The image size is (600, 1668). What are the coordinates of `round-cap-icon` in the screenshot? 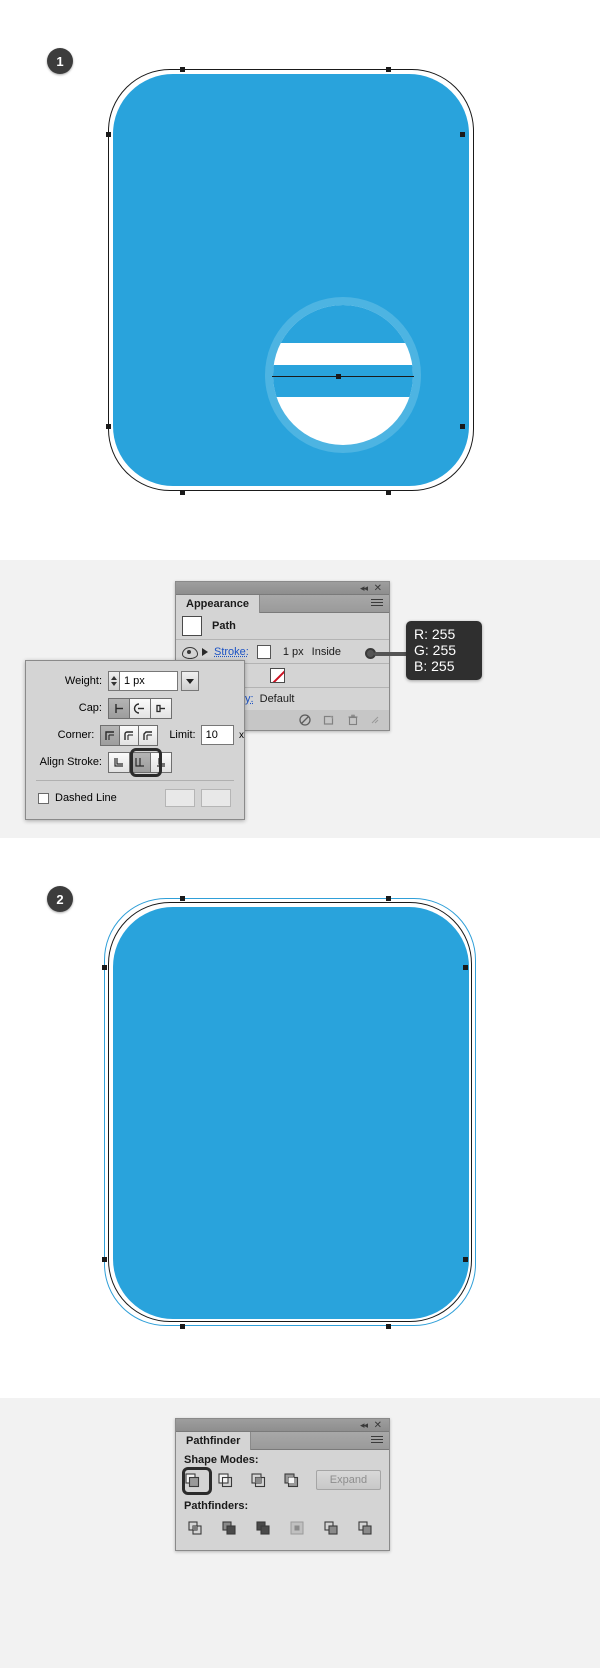 It's located at (140, 708).